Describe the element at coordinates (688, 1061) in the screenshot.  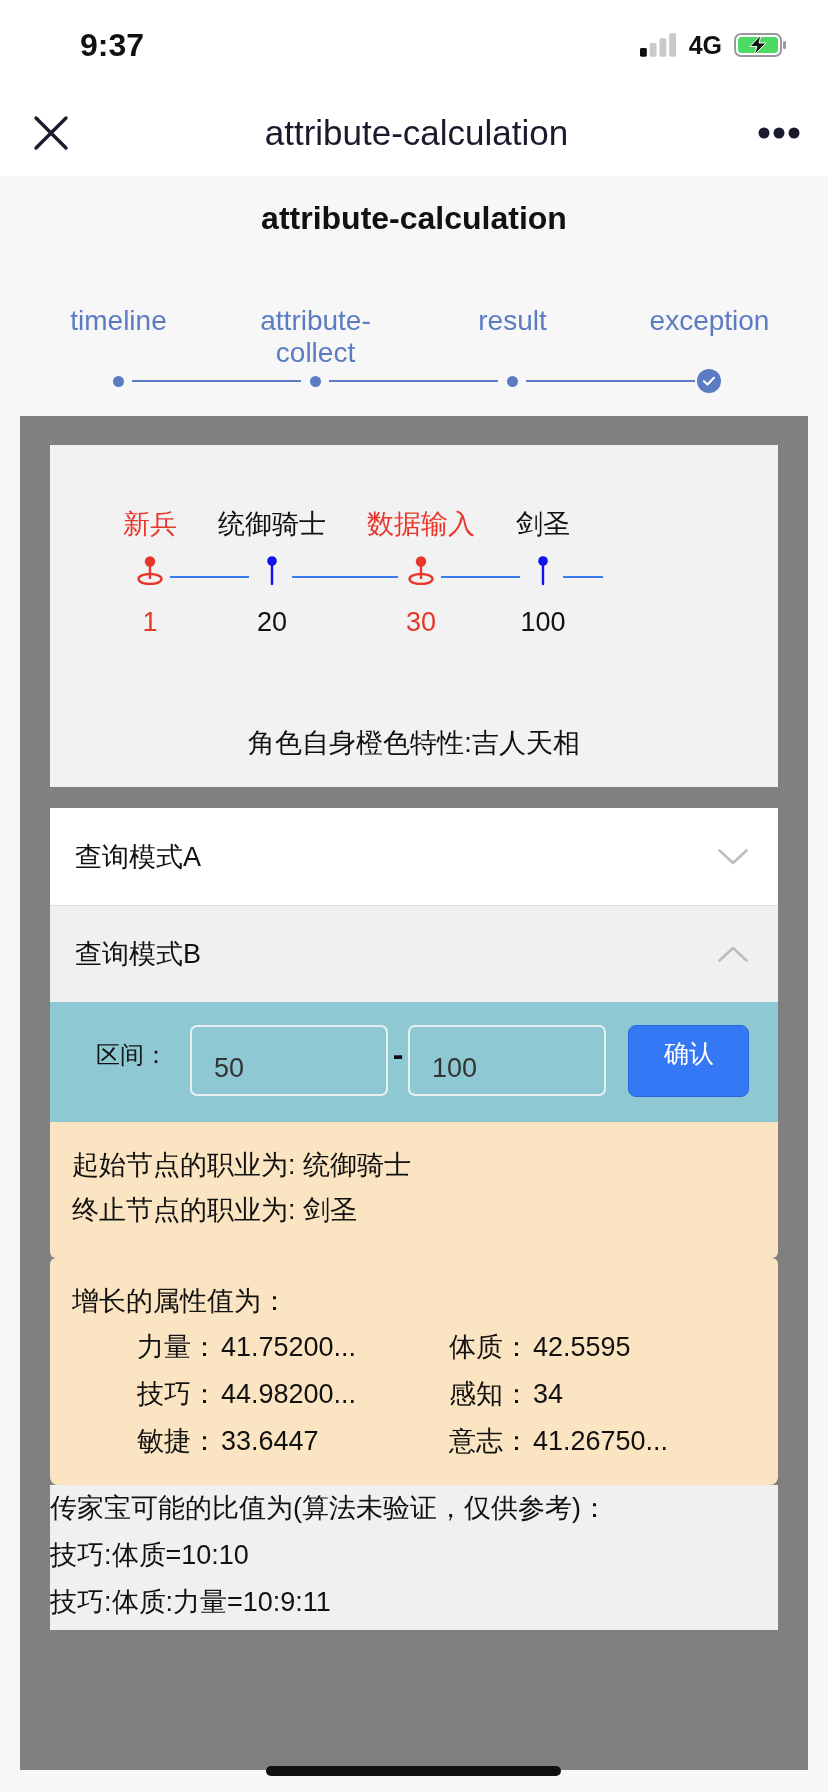
I see `confirm-button: 确认` at that location.